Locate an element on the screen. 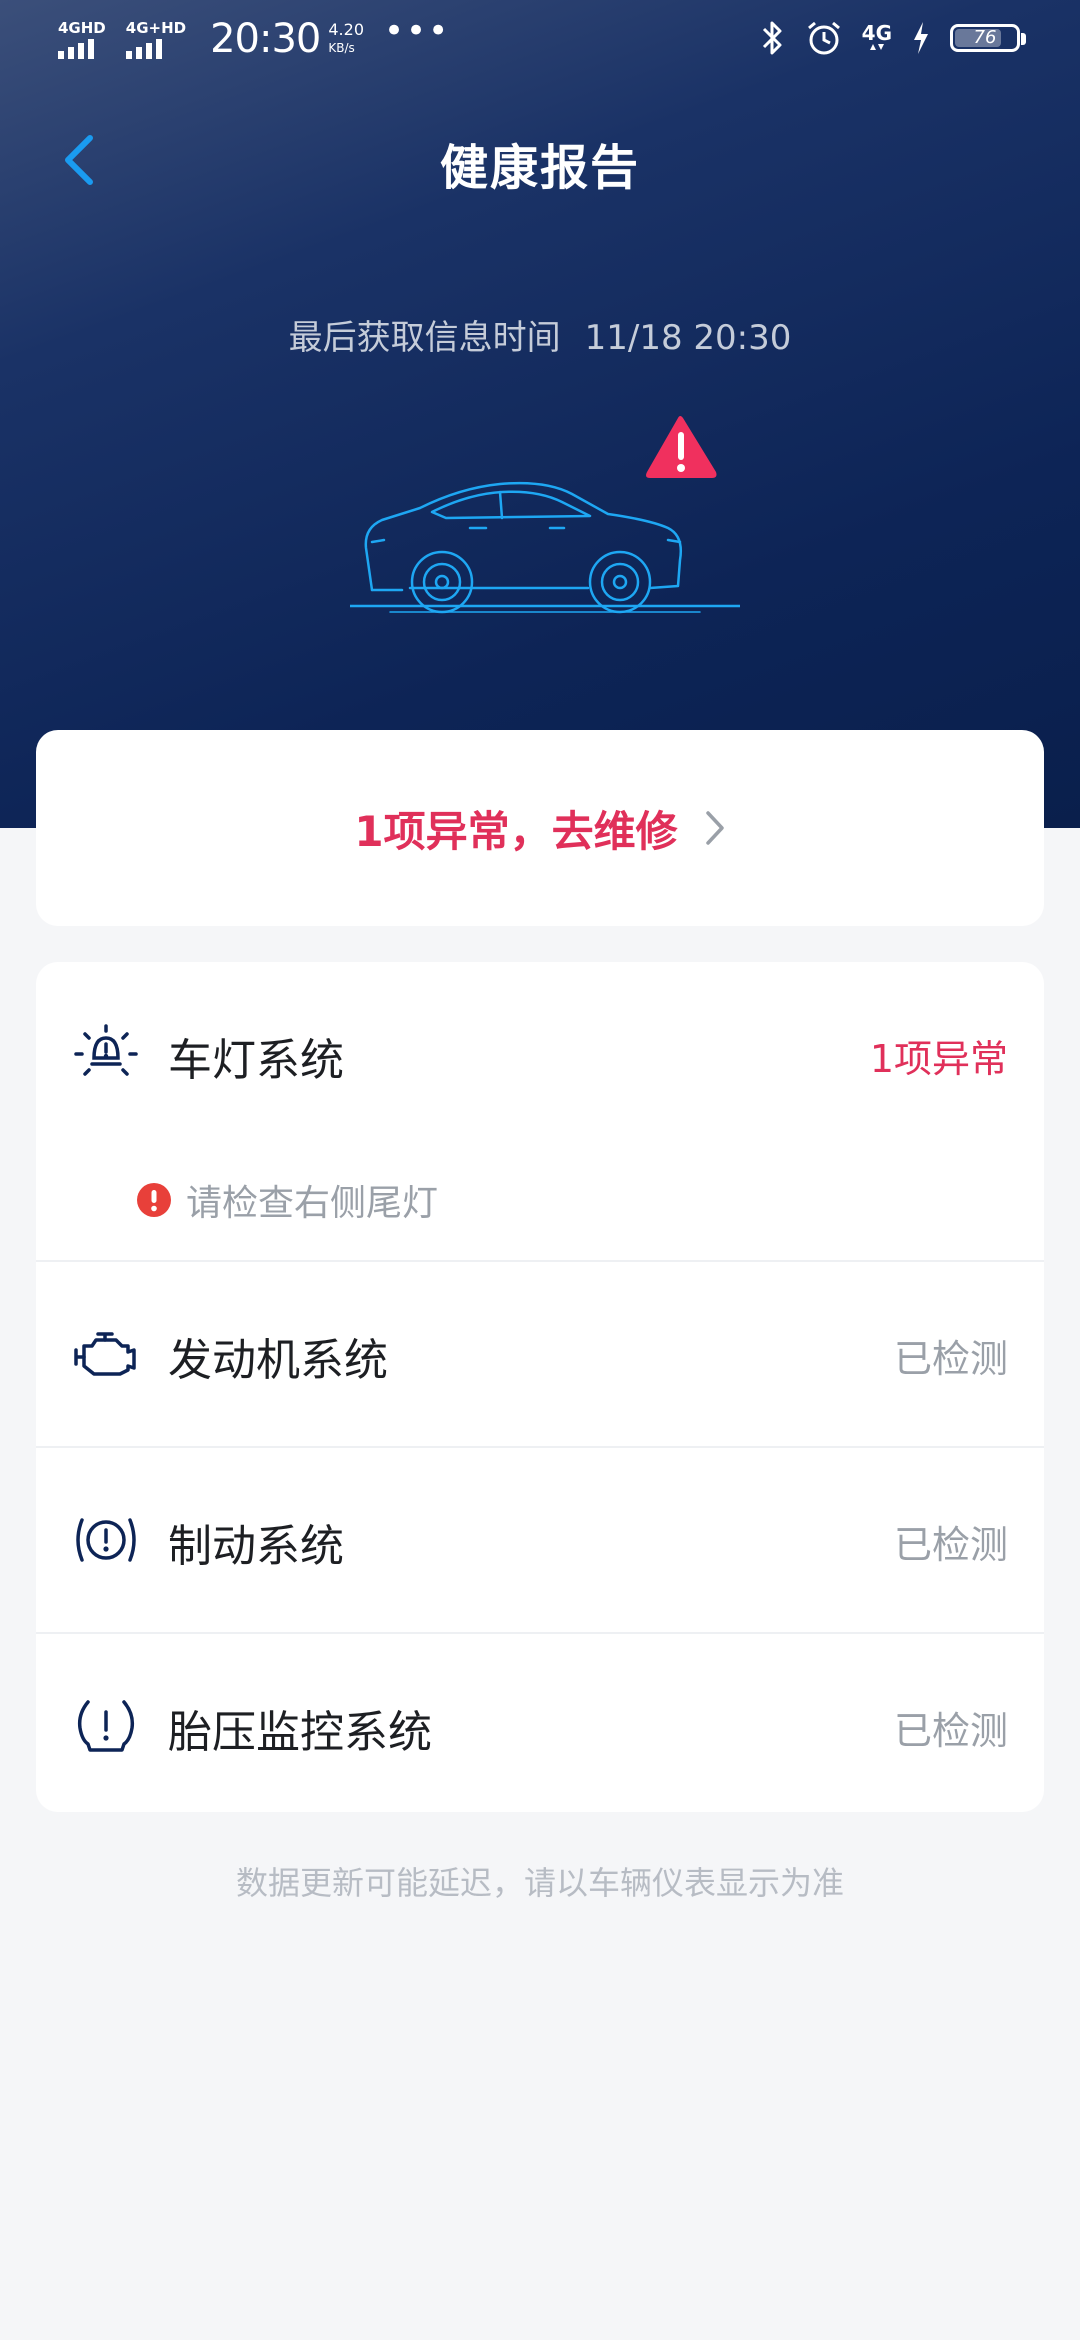  system-name: 车灯系统 is located at coordinates (256, 1060).